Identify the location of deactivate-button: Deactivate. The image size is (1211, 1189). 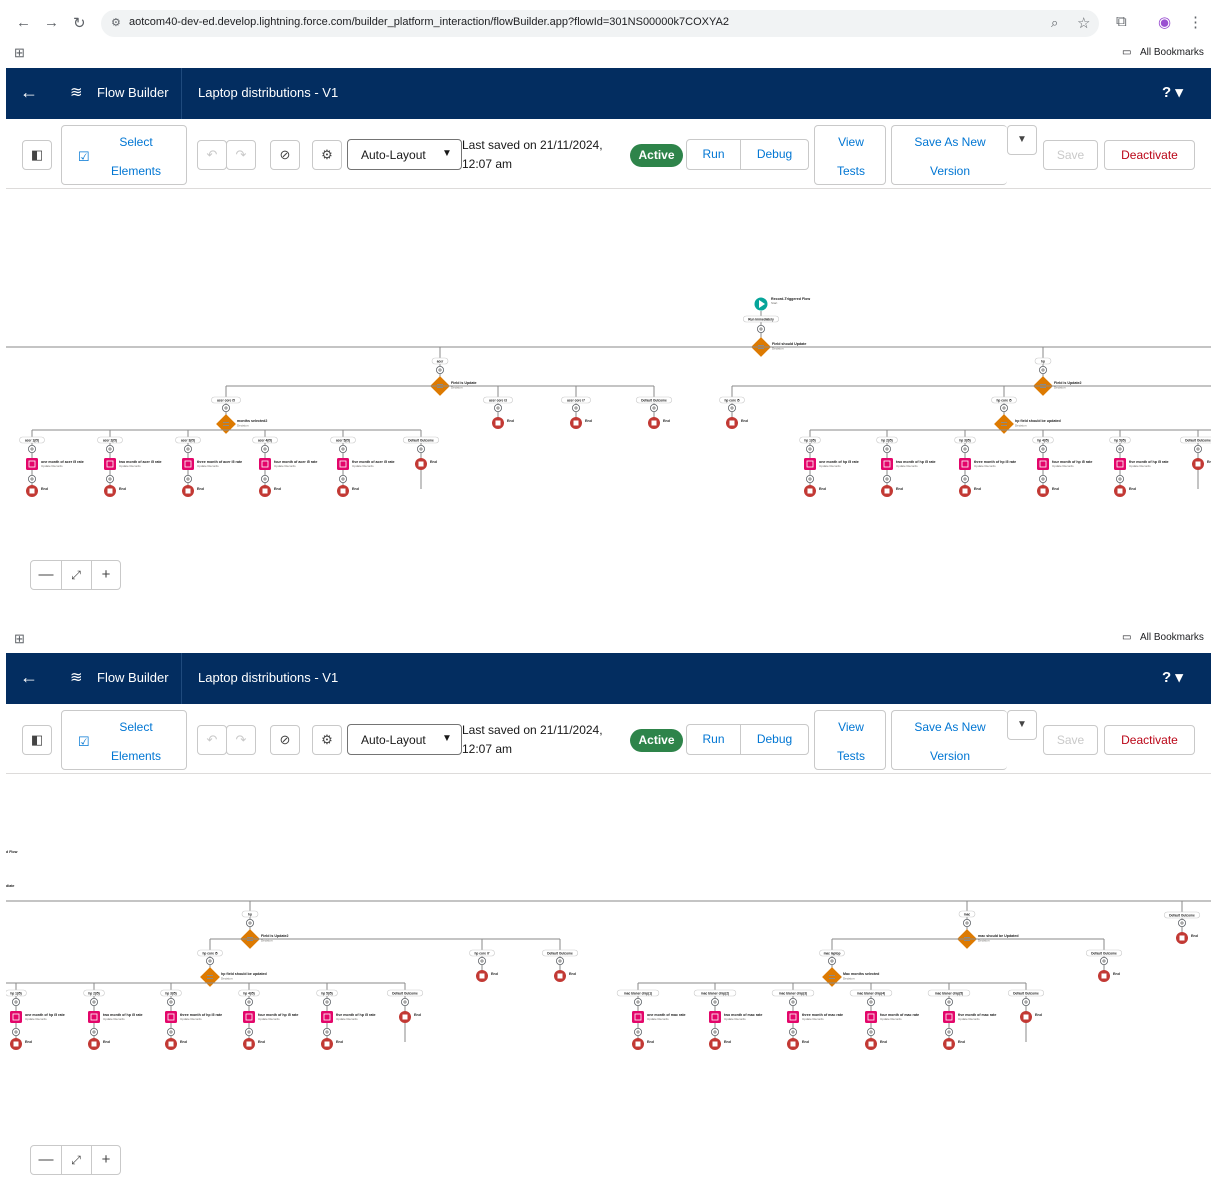
(1149, 155).